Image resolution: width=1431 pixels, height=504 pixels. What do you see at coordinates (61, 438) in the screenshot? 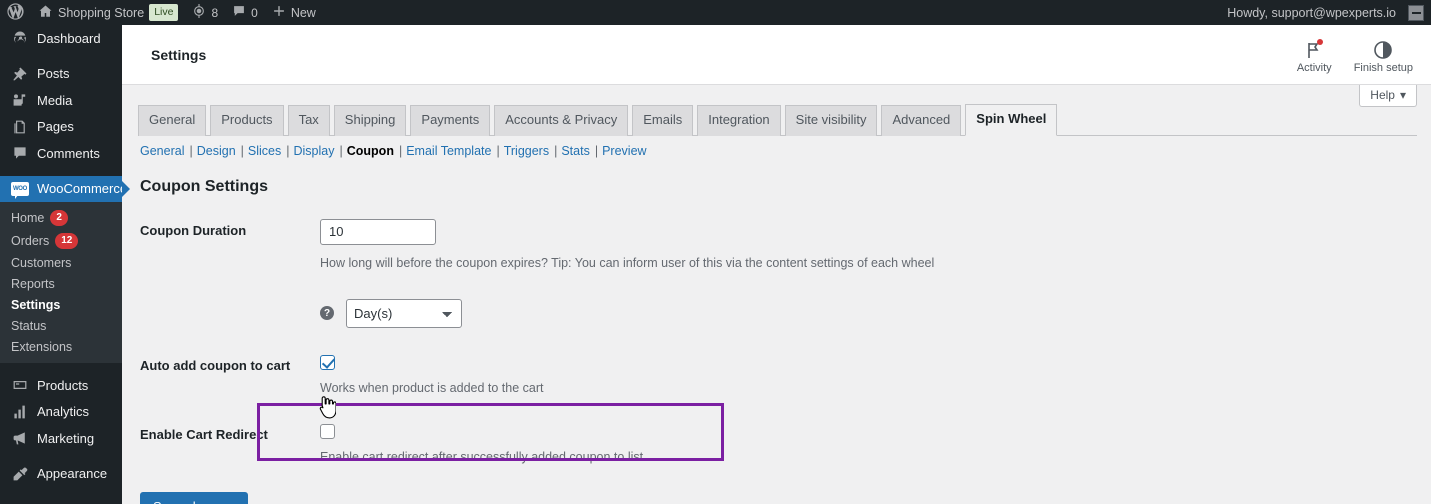
I see `sidebar-item-marketing: Marketing` at bounding box center [61, 438].